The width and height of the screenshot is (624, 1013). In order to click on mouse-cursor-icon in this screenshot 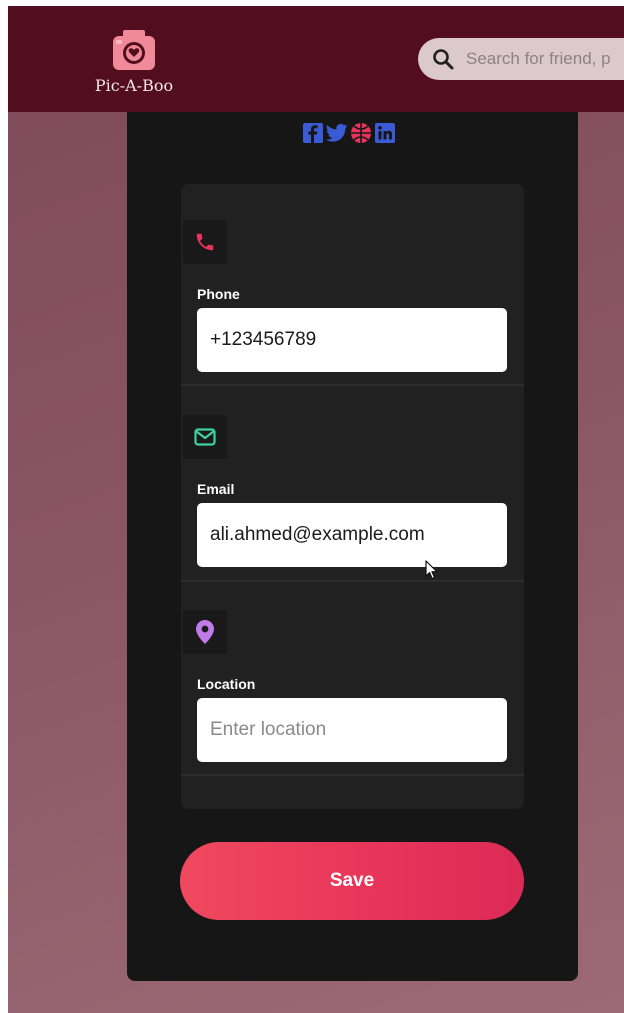, I will do `click(431, 570)`.